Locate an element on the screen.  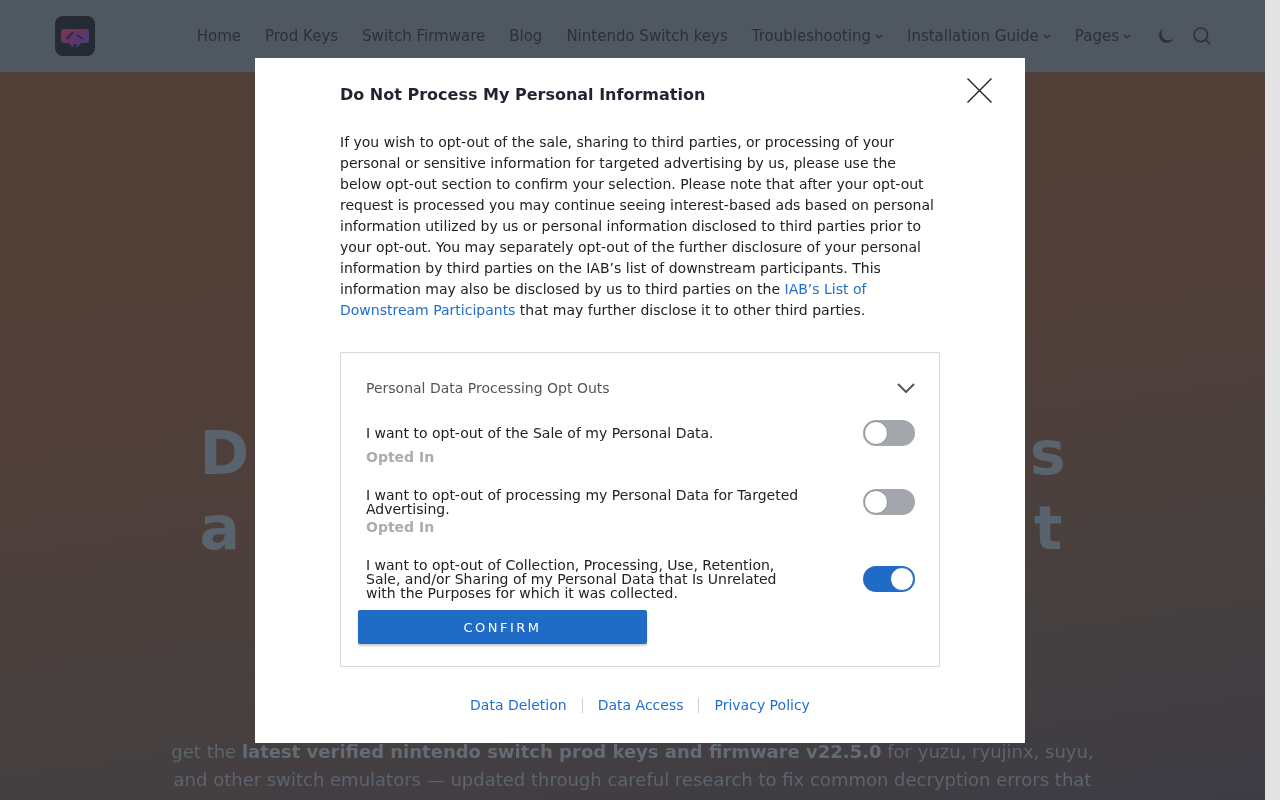
footer-link: Privacy Policy is located at coordinates (762, 705).